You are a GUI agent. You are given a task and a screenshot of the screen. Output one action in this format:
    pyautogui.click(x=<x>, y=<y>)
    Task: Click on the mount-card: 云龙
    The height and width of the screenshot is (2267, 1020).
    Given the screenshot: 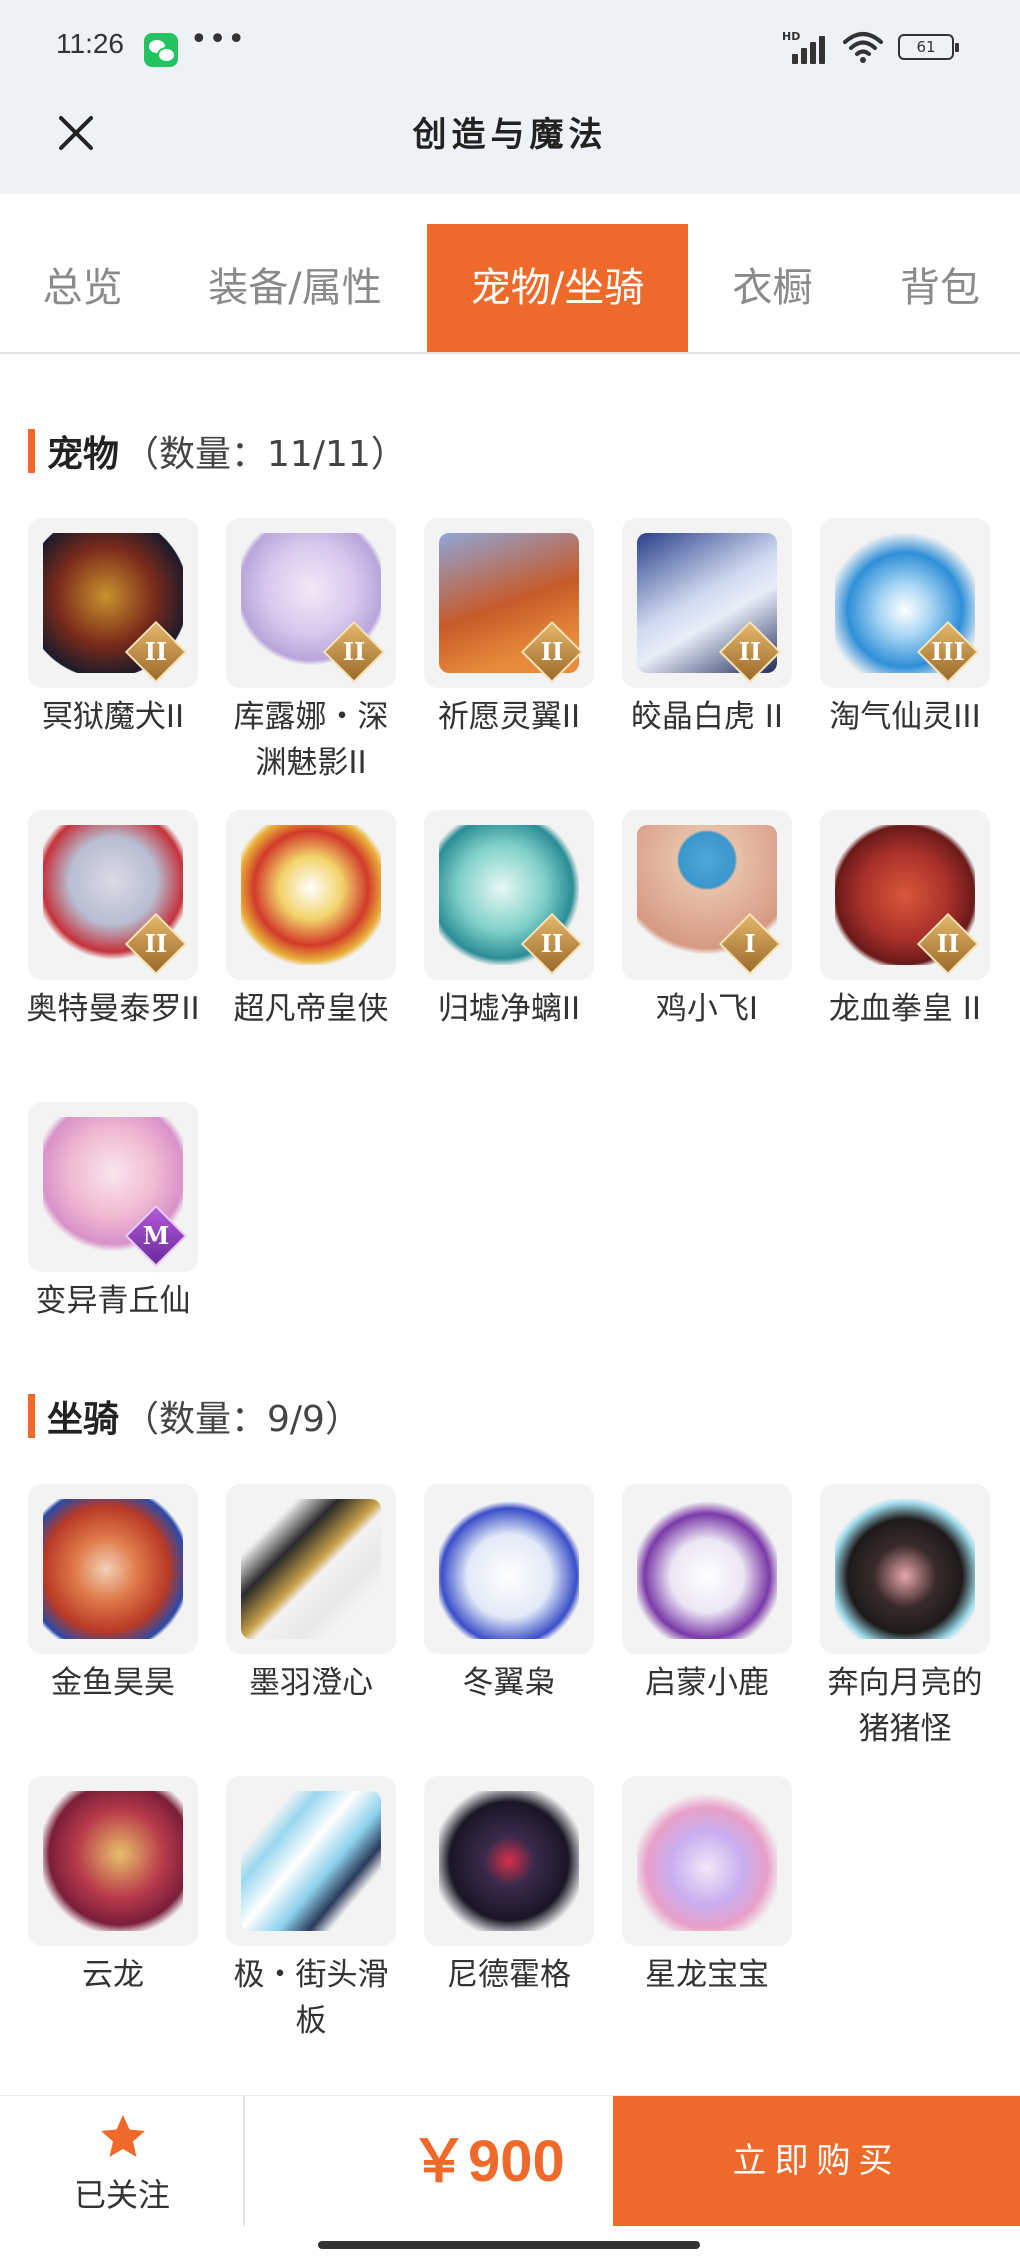 What is the action you would take?
    pyautogui.click(x=113, y=1887)
    